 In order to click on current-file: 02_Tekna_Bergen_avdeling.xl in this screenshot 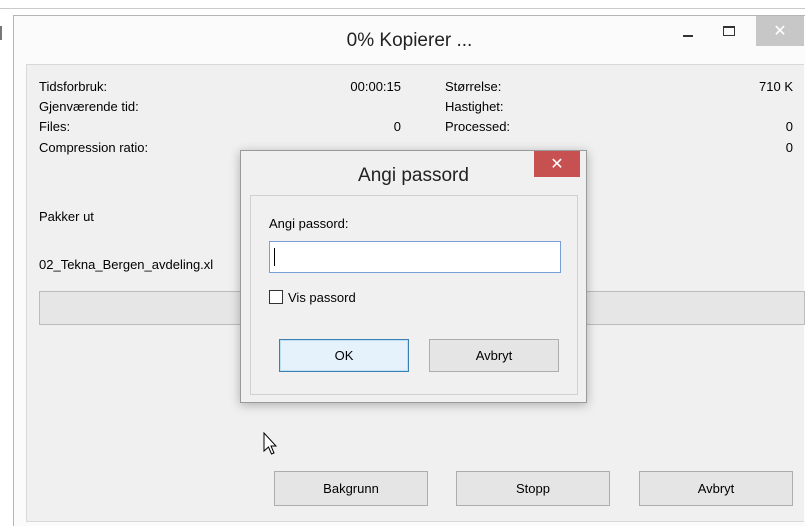, I will do `click(126, 264)`.